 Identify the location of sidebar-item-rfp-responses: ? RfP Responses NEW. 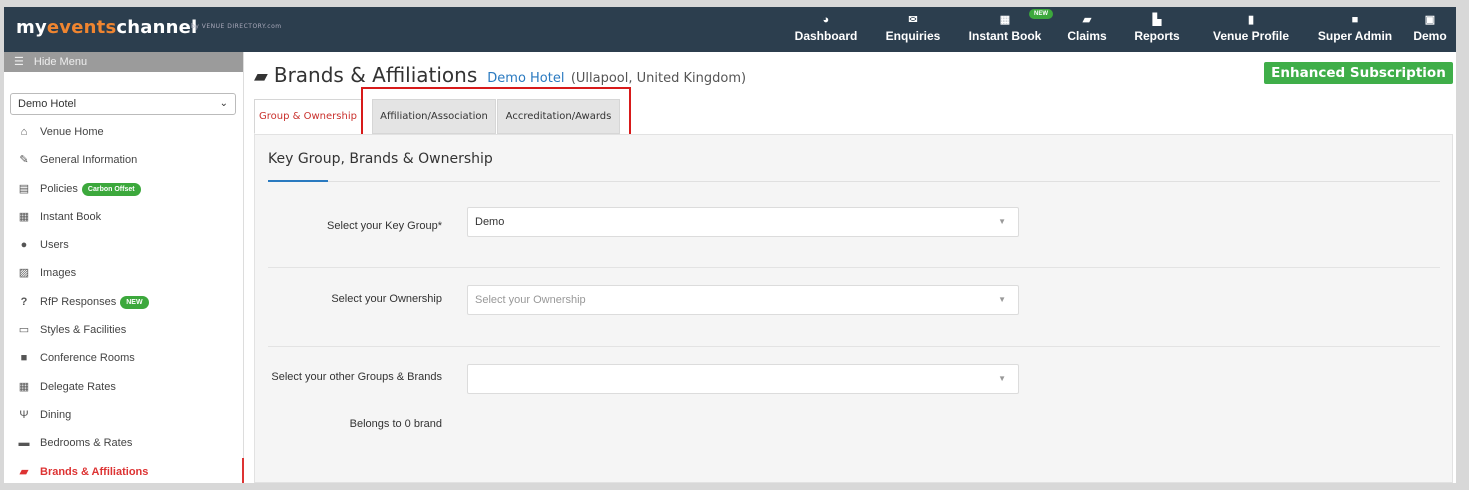
(124, 302).